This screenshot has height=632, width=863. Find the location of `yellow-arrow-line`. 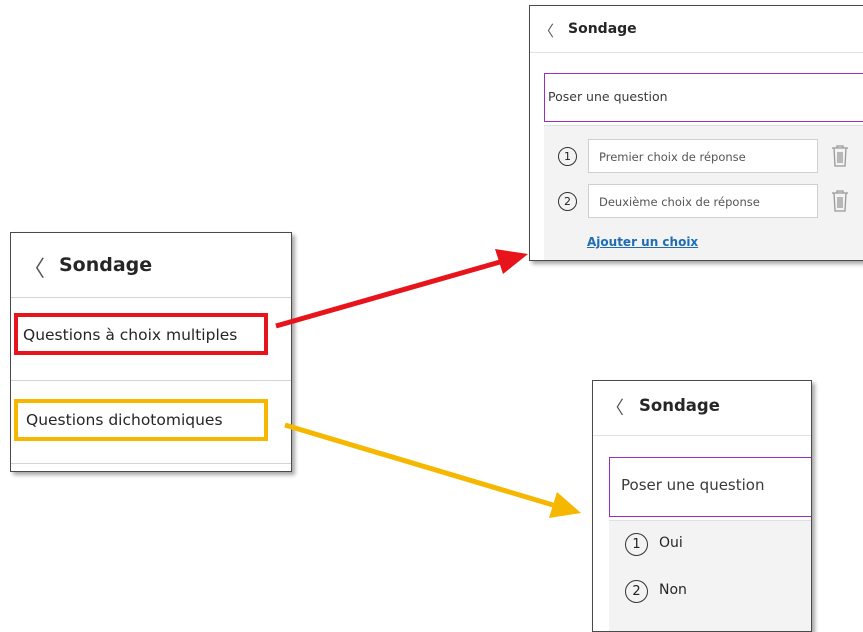

yellow-arrow-line is located at coordinates (419, 465).